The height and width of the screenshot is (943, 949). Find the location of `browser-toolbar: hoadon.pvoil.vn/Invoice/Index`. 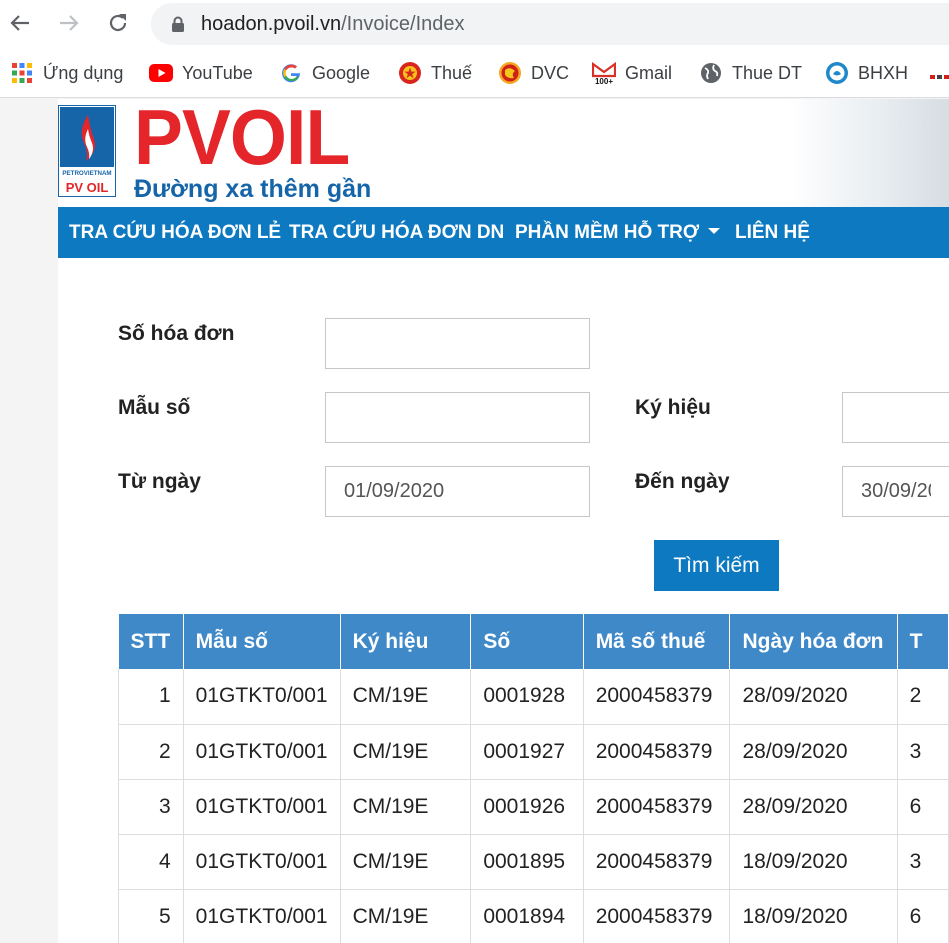

browser-toolbar: hoadon.pvoil.vn/Invoice/Index is located at coordinates (474, 25).